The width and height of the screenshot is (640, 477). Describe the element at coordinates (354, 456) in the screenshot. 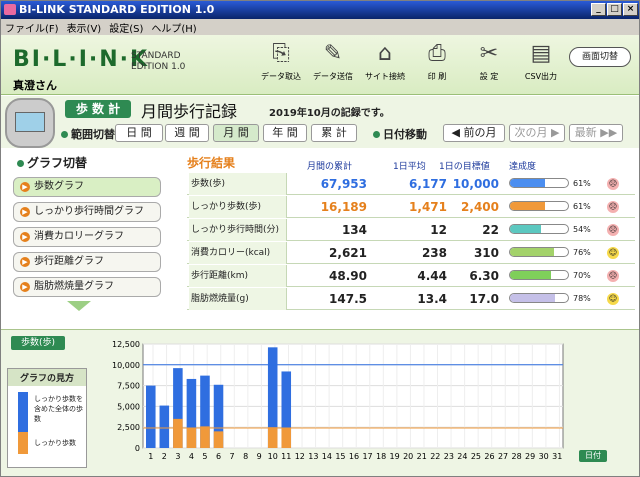

I see `x-tick-label: 16` at that location.